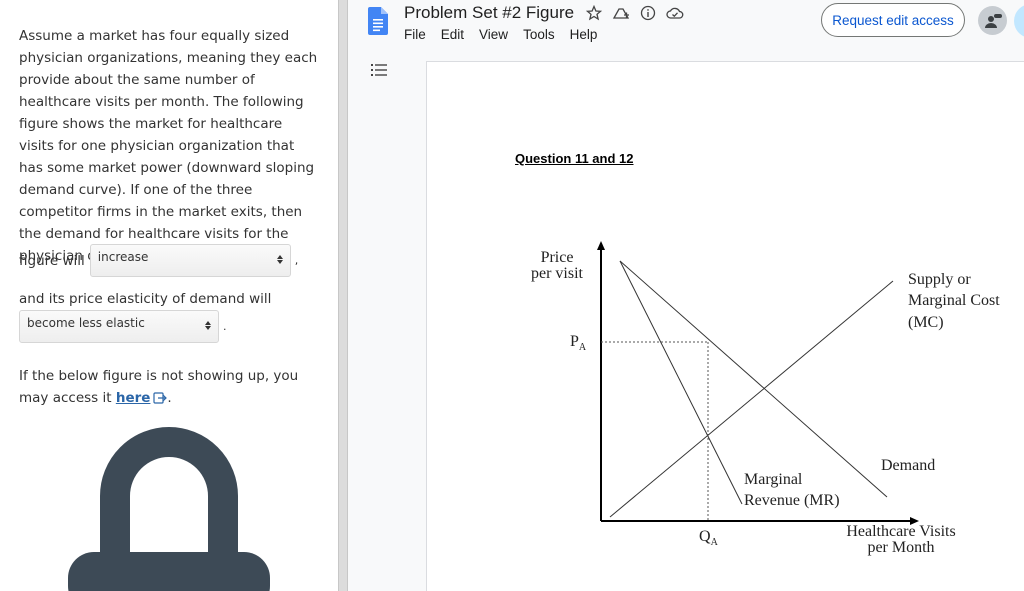  Describe the element at coordinates (954, 300) in the screenshot. I see `supply-label-line2: Marginal Cost` at that location.